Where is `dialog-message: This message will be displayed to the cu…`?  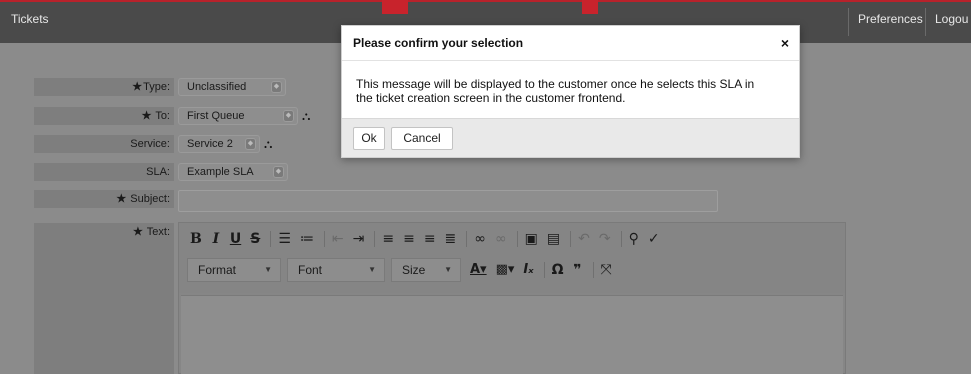
dialog-message: This message will be displayed to the cu… is located at coordinates (571, 91).